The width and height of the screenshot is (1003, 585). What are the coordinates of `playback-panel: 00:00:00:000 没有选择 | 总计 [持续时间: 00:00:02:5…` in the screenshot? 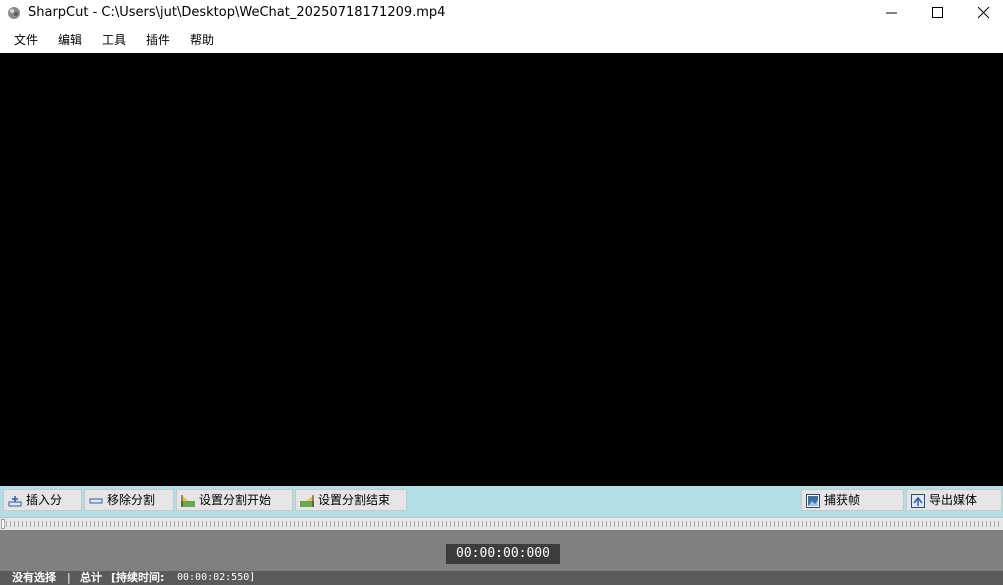 It's located at (501, 557).